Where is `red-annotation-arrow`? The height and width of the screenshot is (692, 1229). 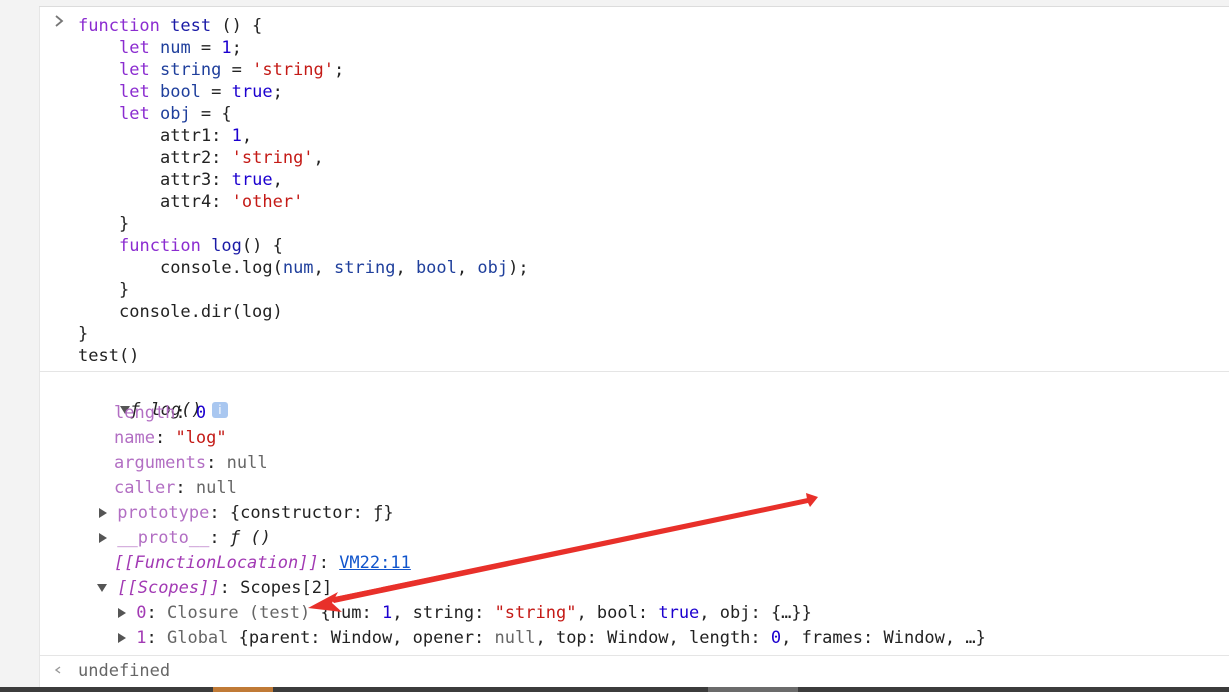
red-annotation-arrow is located at coordinates (563, 552).